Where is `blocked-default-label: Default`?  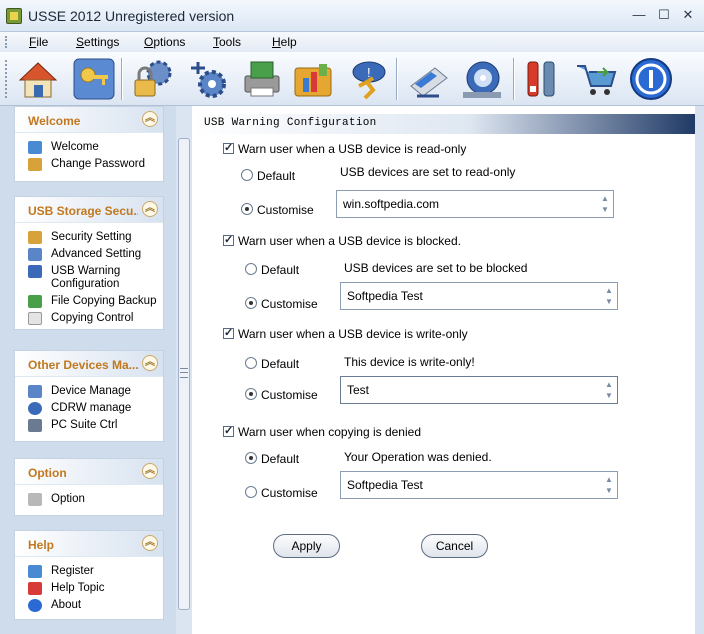
blocked-default-label: Default is located at coordinates (280, 270).